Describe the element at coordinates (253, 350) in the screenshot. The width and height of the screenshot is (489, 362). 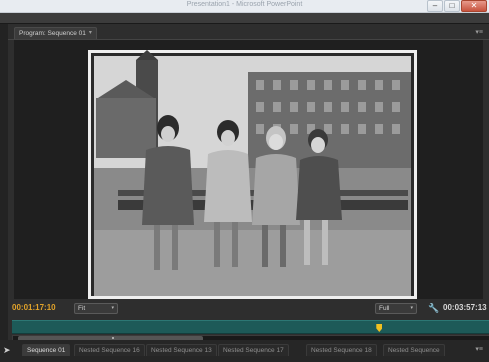
I see `tab-nested-sequence-17: Nested Sequence 17` at that location.